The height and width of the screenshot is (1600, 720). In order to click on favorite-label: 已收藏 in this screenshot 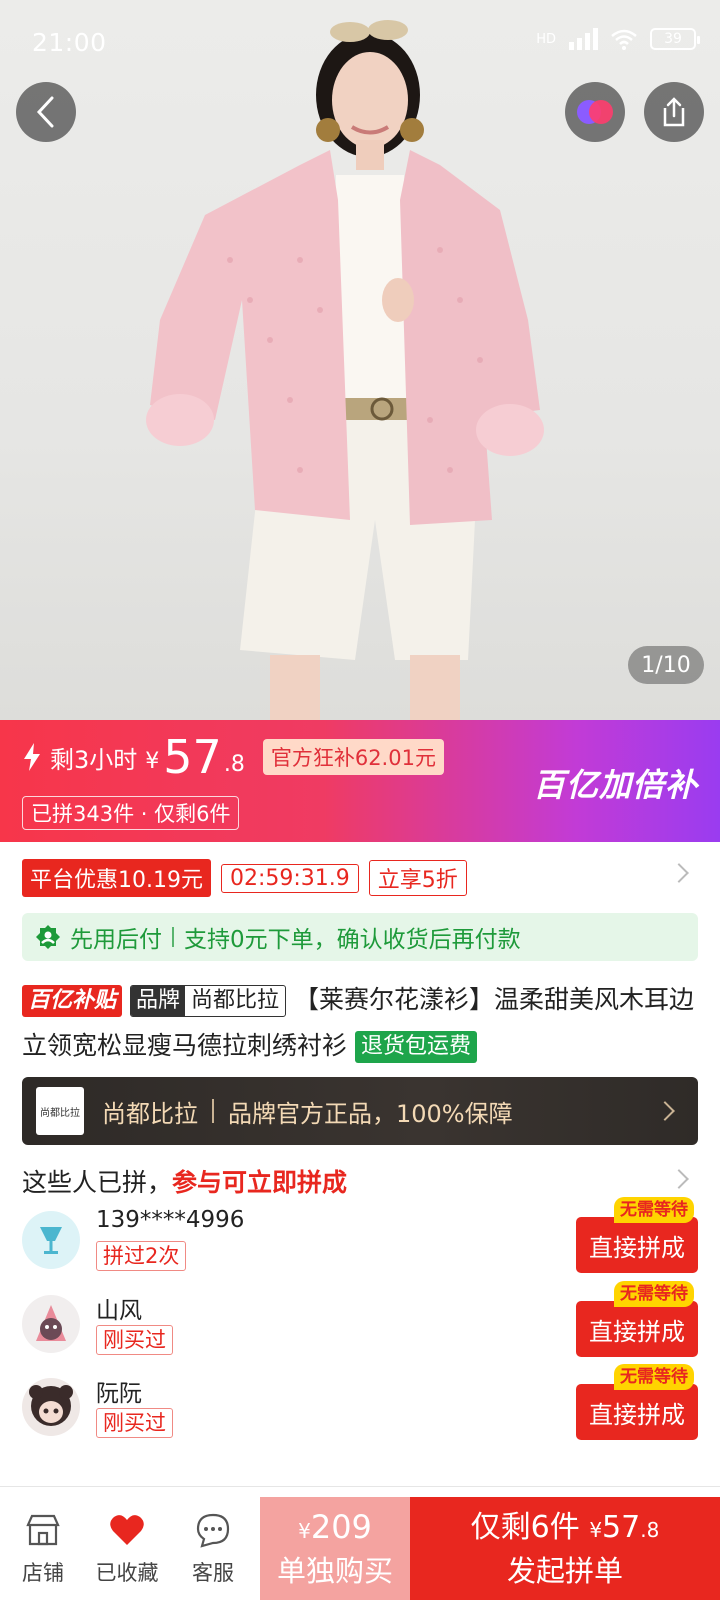, I will do `click(127, 1573)`.